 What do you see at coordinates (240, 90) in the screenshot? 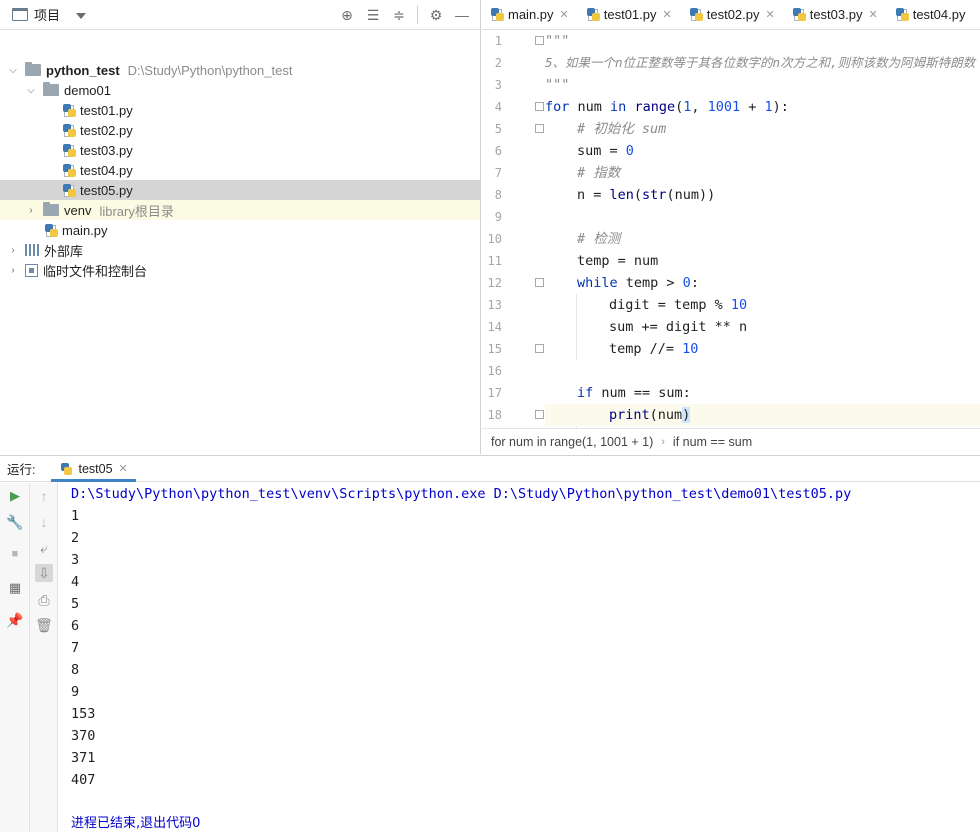
I see `tree-item-demo01: ⌵ demo01` at bounding box center [240, 90].